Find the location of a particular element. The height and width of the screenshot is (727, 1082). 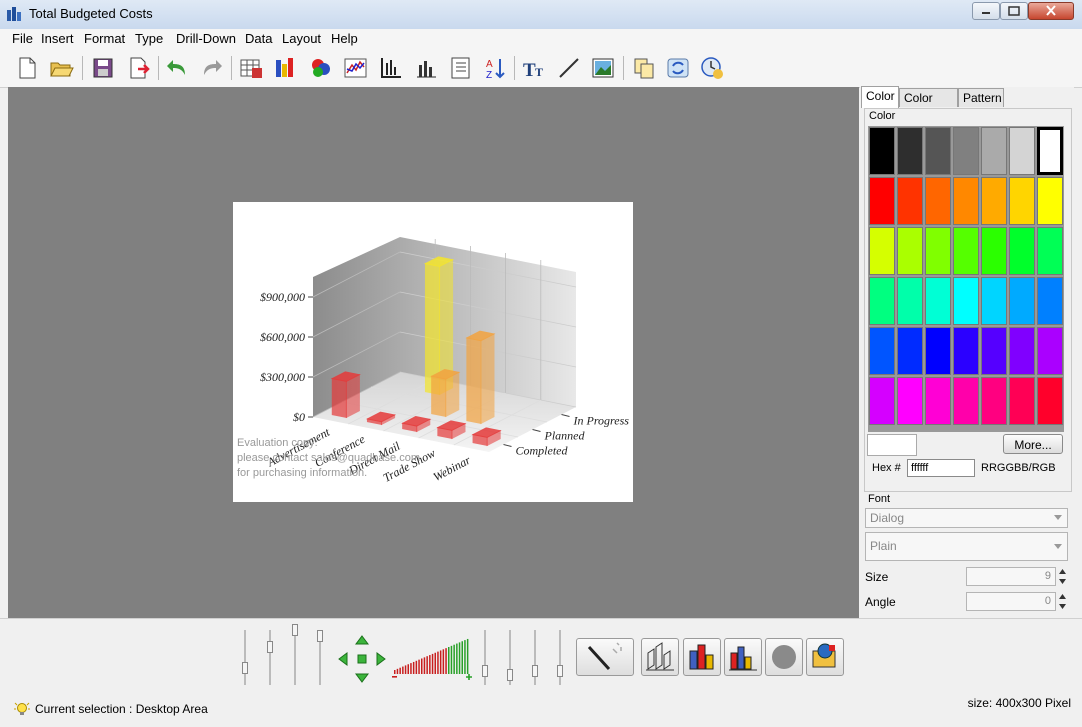

menu-drill-down: Drill-Down is located at coordinates (206, 38).